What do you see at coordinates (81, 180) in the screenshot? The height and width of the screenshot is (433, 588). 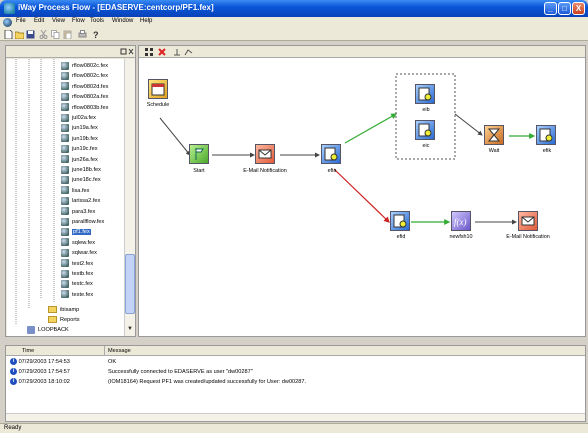 I see `tree-file-item: june18c.fex` at bounding box center [81, 180].